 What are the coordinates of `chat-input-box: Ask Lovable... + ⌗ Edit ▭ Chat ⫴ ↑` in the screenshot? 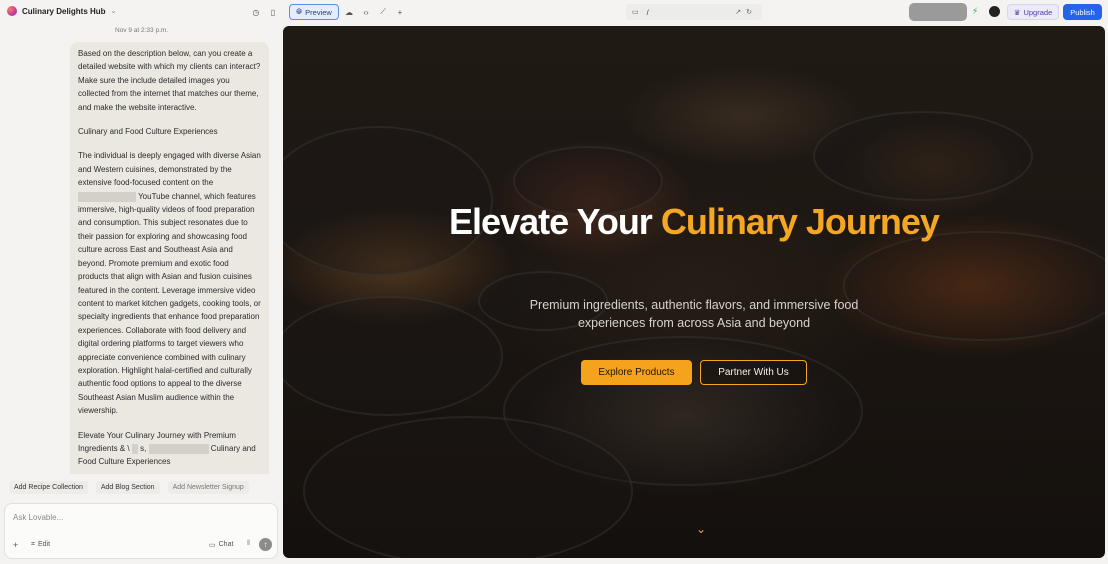 It's located at (141, 531).